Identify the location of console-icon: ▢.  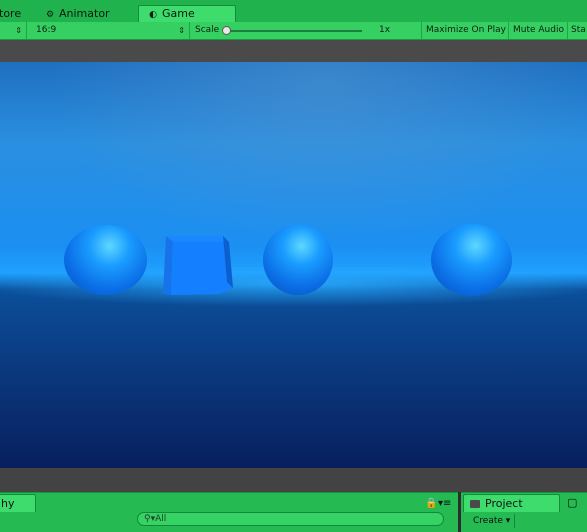
(572, 502).